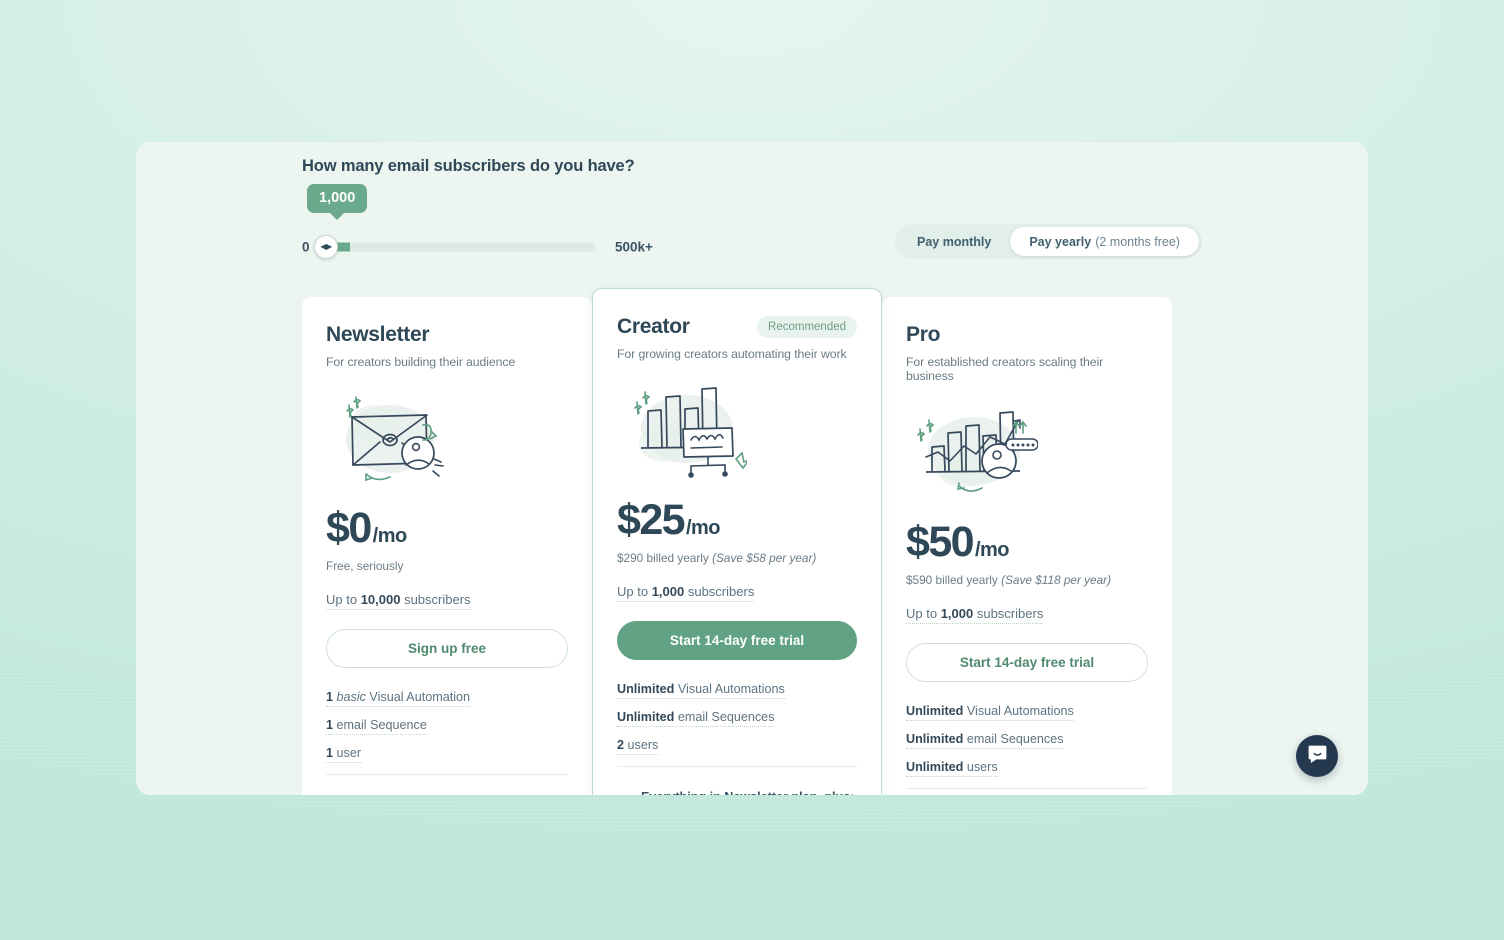 This screenshot has height=940, width=1504. I want to click on feature-item: 2 users, so click(737, 746).